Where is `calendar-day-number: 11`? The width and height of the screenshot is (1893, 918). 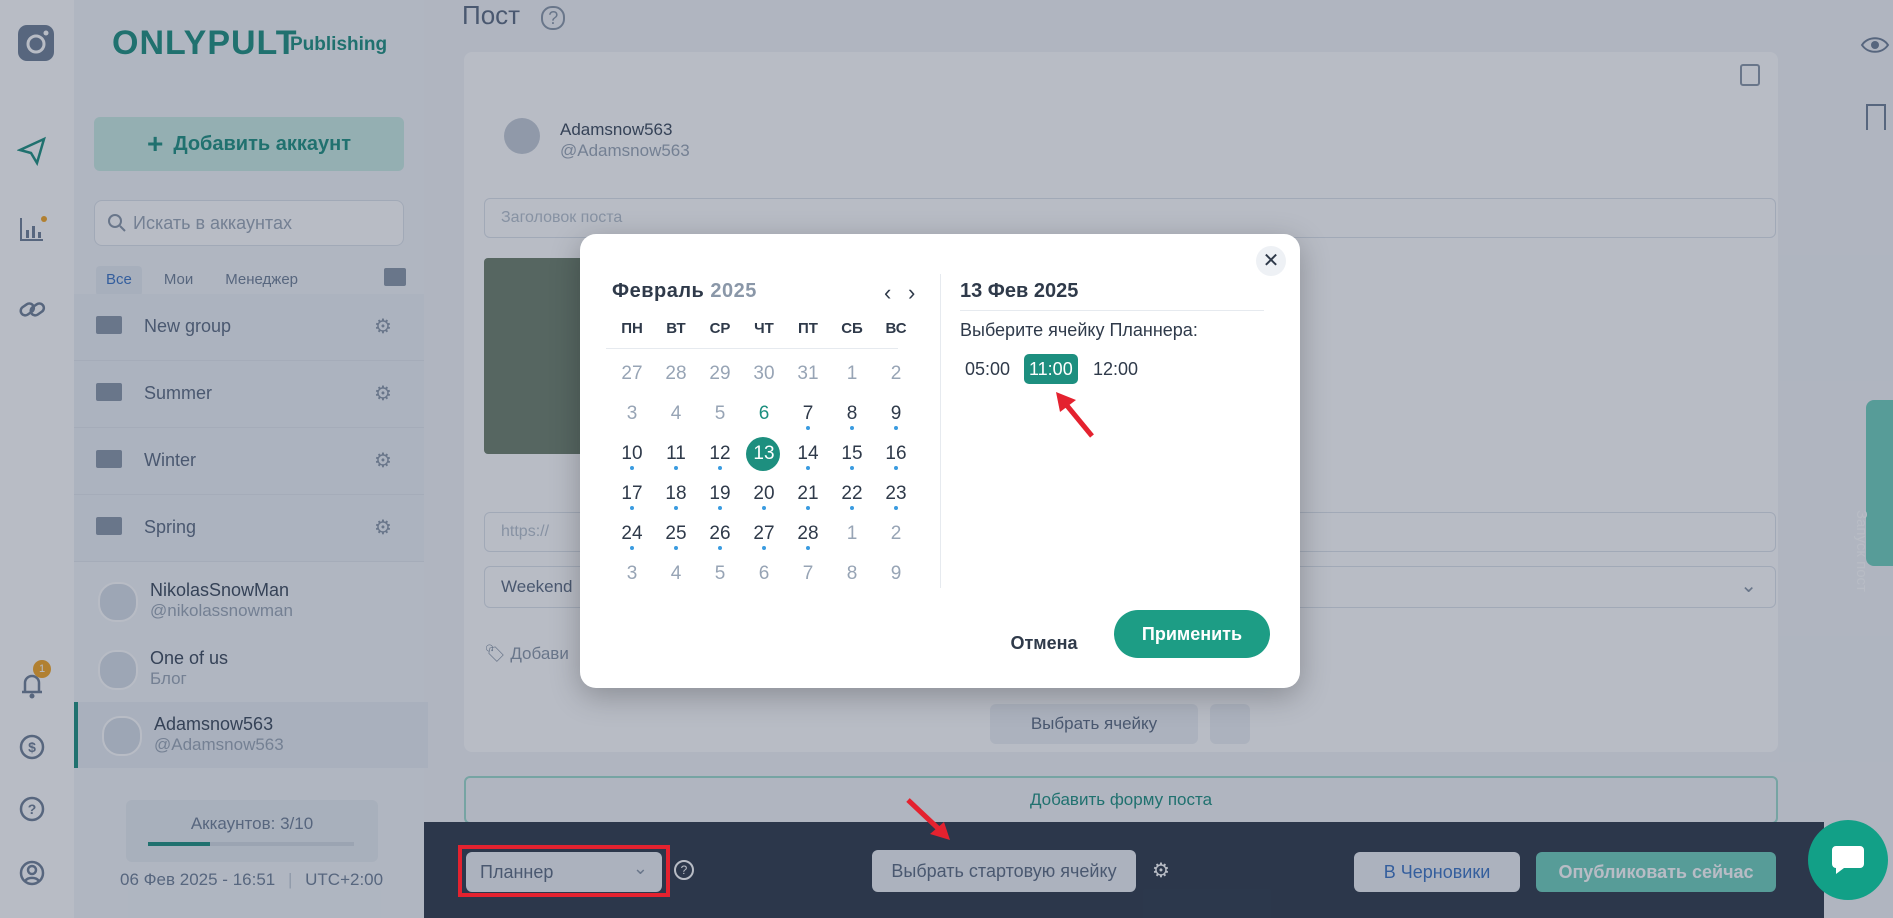 calendar-day-number: 11 is located at coordinates (676, 453).